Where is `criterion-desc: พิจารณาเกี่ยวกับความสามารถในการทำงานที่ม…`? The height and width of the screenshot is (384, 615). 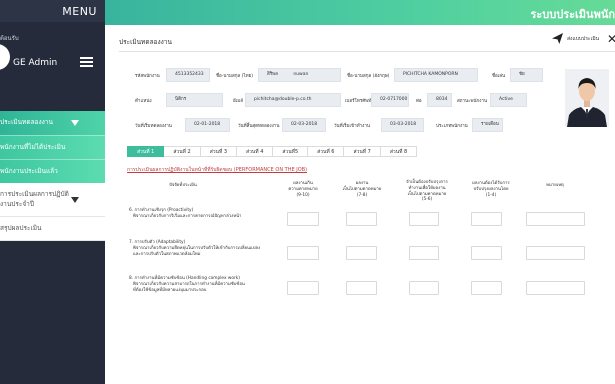
criterion-desc: พิจารณาเกี่ยวกับความสามารถในการทำงานที่ม… is located at coordinates (189, 287).